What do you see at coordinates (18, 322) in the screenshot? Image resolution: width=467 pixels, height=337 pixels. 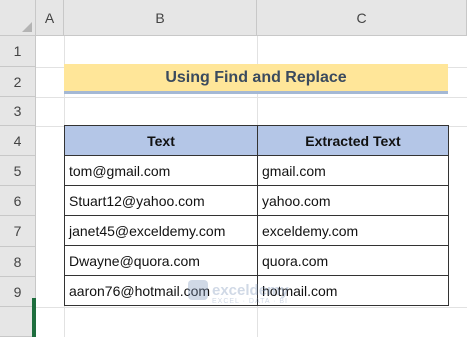 I see `row-header-empty` at bounding box center [18, 322].